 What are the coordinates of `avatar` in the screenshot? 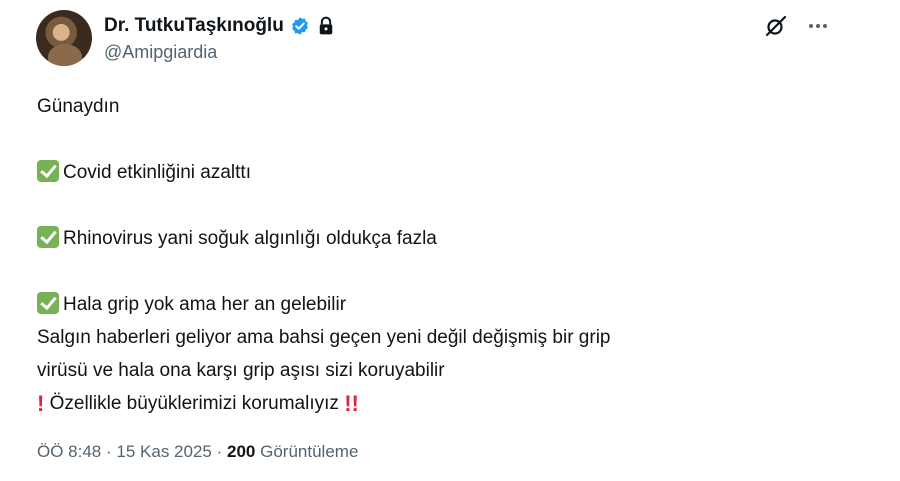 It's located at (64, 38).